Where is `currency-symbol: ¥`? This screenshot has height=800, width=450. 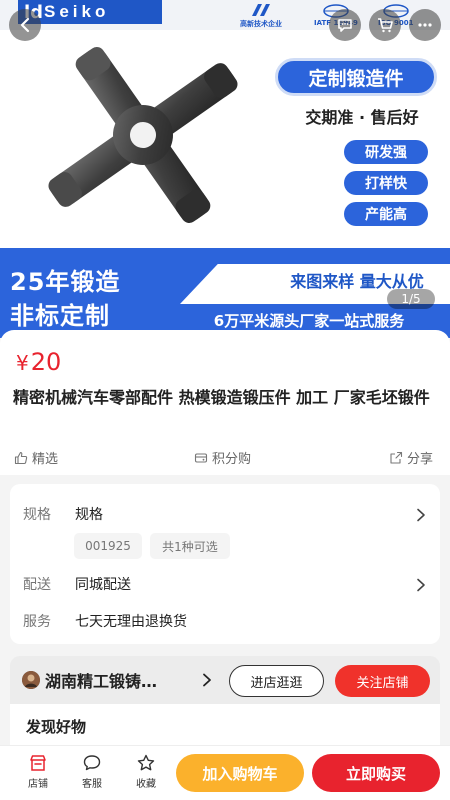 currency-symbol: ¥ is located at coordinates (22, 363).